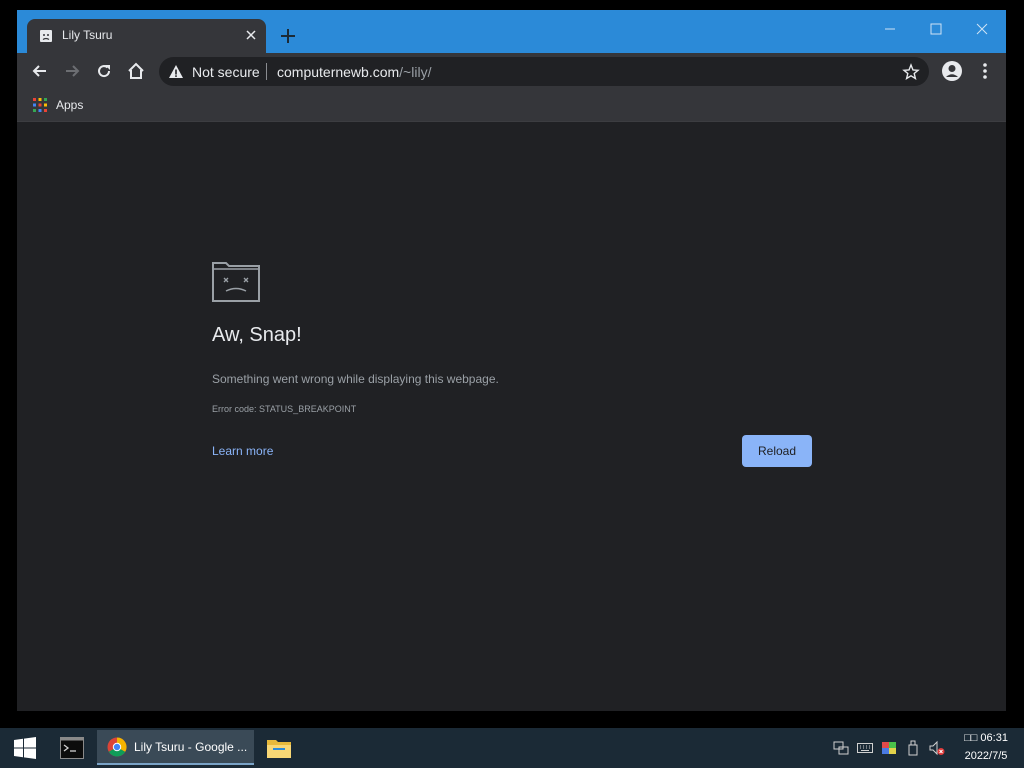 The width and height of the screenshot is (1024, 768). What do you see at coordinates (911, 72) in the screenshot?
I see `star-icon` at bounding box center [911, 72].